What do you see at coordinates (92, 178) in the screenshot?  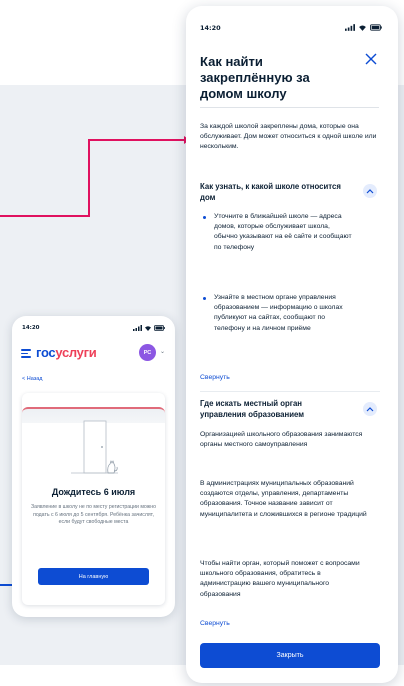 I see `connector-line-top` at bounding box center [92, 178].